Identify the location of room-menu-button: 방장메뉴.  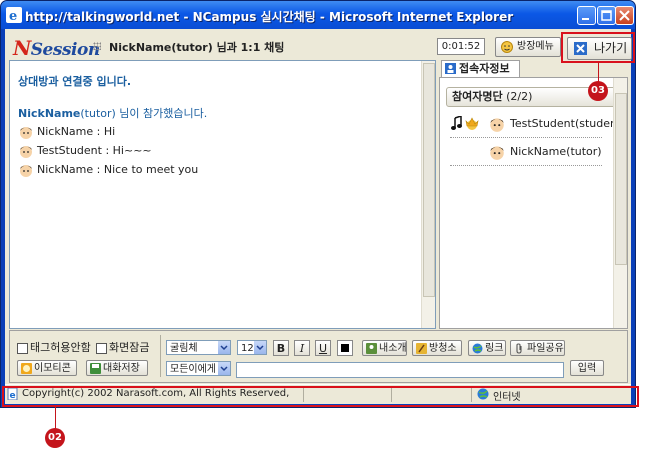
(528, 47).